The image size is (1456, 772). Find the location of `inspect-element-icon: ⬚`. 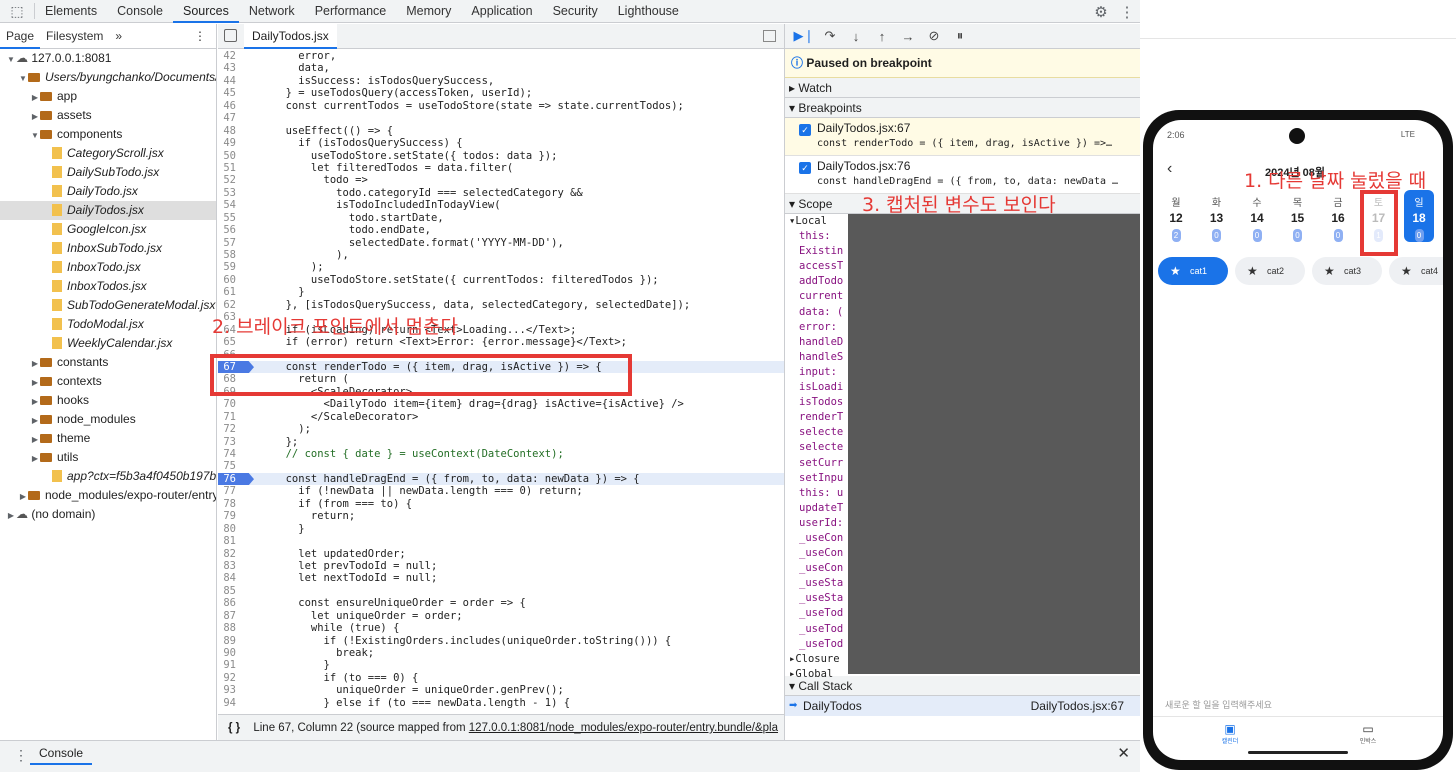

inspect-element-icon: ⬚ is located at coordinates (17, 11).